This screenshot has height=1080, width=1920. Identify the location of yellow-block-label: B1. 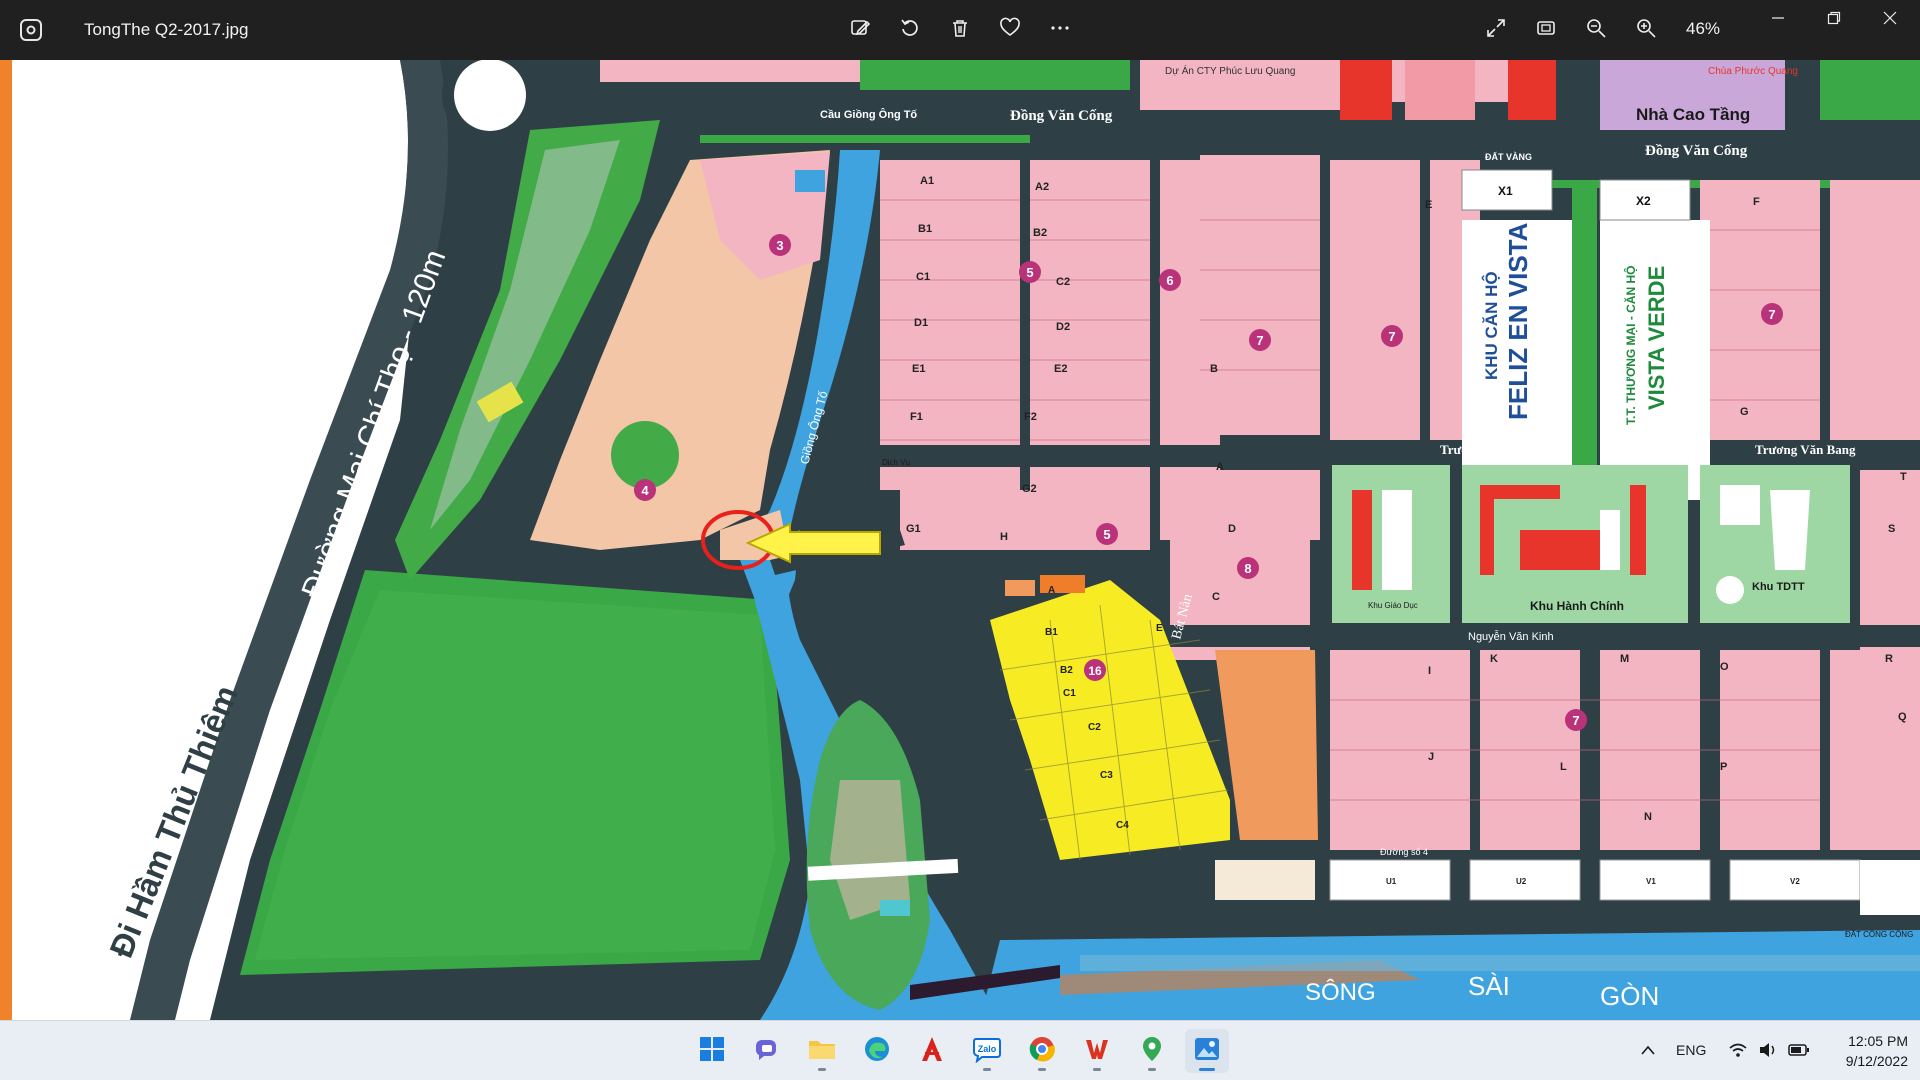
(1051, 632).